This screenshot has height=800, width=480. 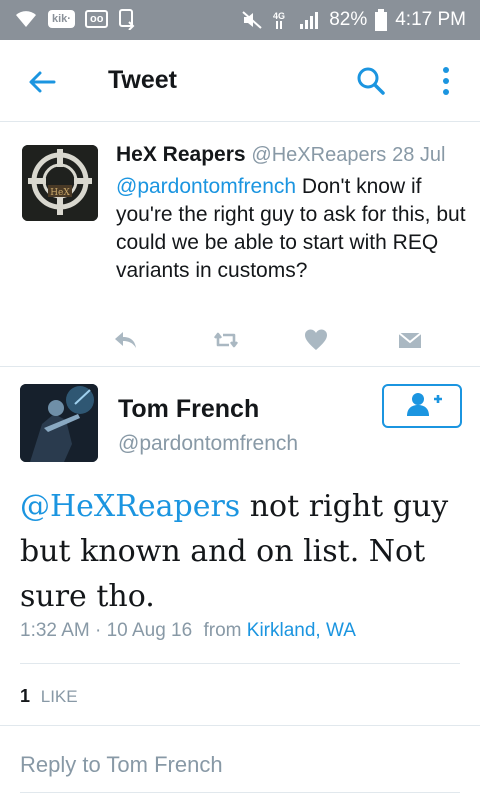 I want to click on signal-icon, so click(x=309, y=20).